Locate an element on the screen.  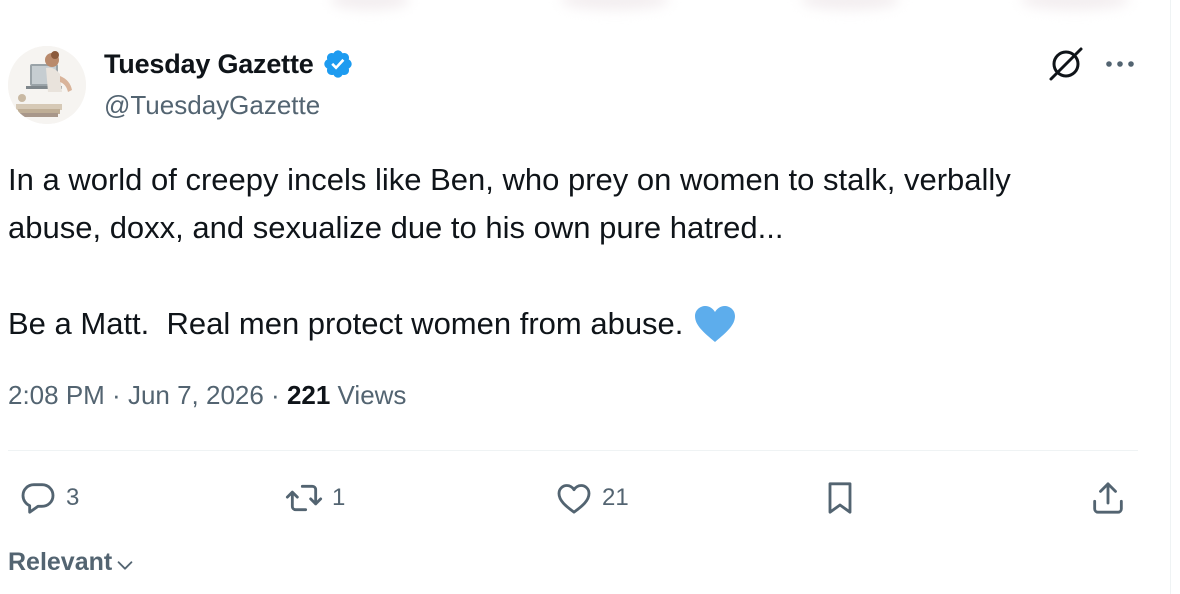
share-button is located at coordinates (1108, 498).